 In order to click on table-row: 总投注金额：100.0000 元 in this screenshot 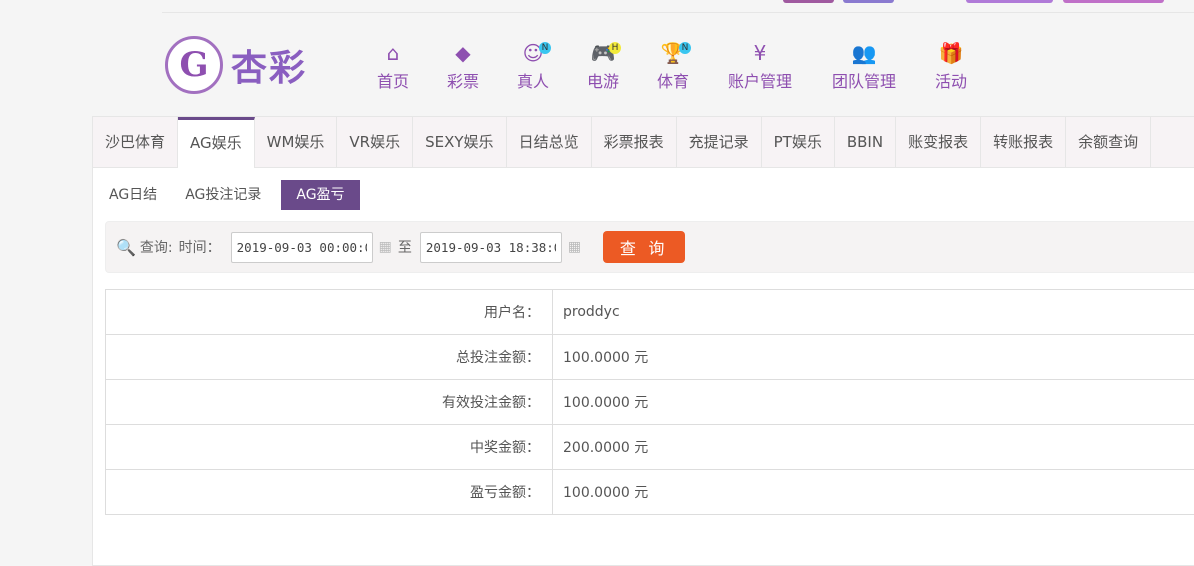, I will do `click(650, 357)`.